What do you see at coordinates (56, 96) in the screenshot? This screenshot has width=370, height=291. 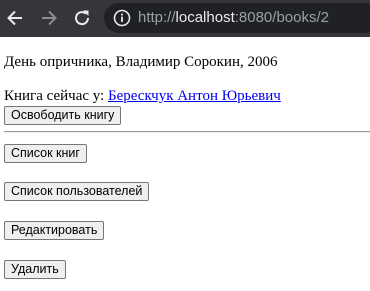 I see `holder-label: Книга сейчас у:` at bounding box center [56, 96].